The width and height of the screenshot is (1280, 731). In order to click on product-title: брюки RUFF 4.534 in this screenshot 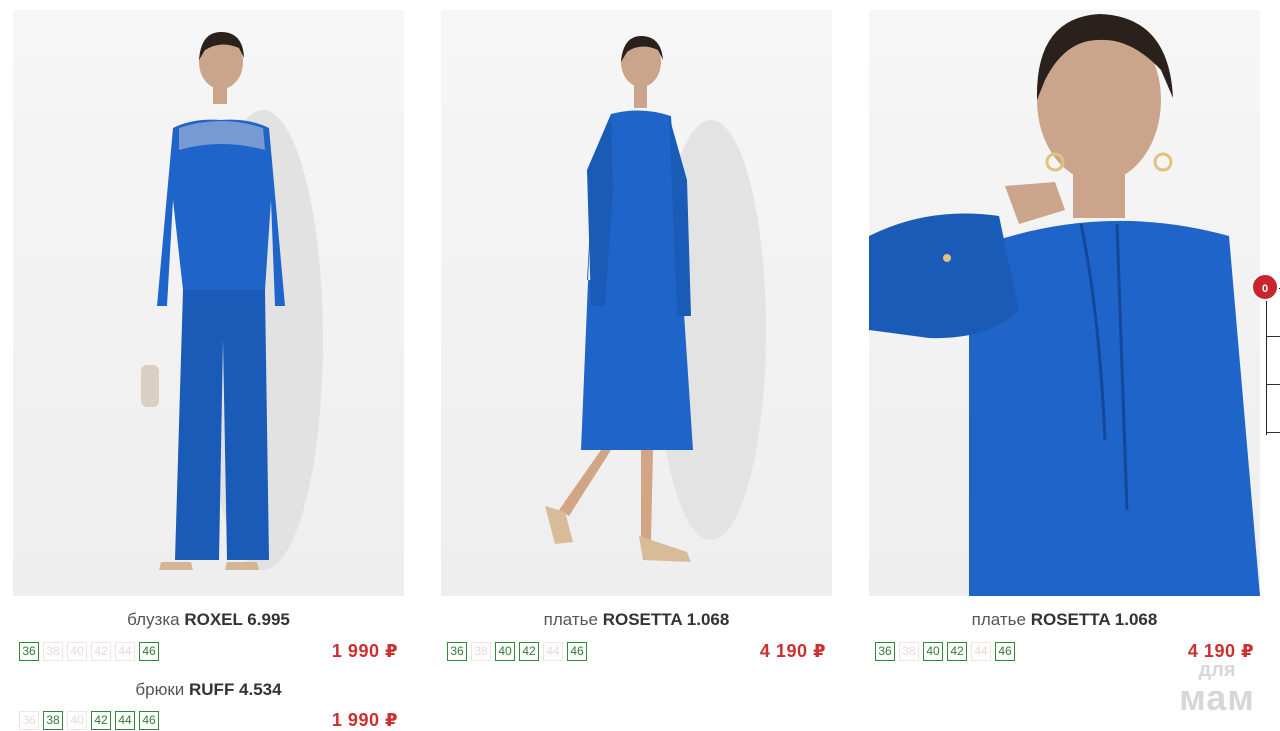, I will do `click(208, 690)`.